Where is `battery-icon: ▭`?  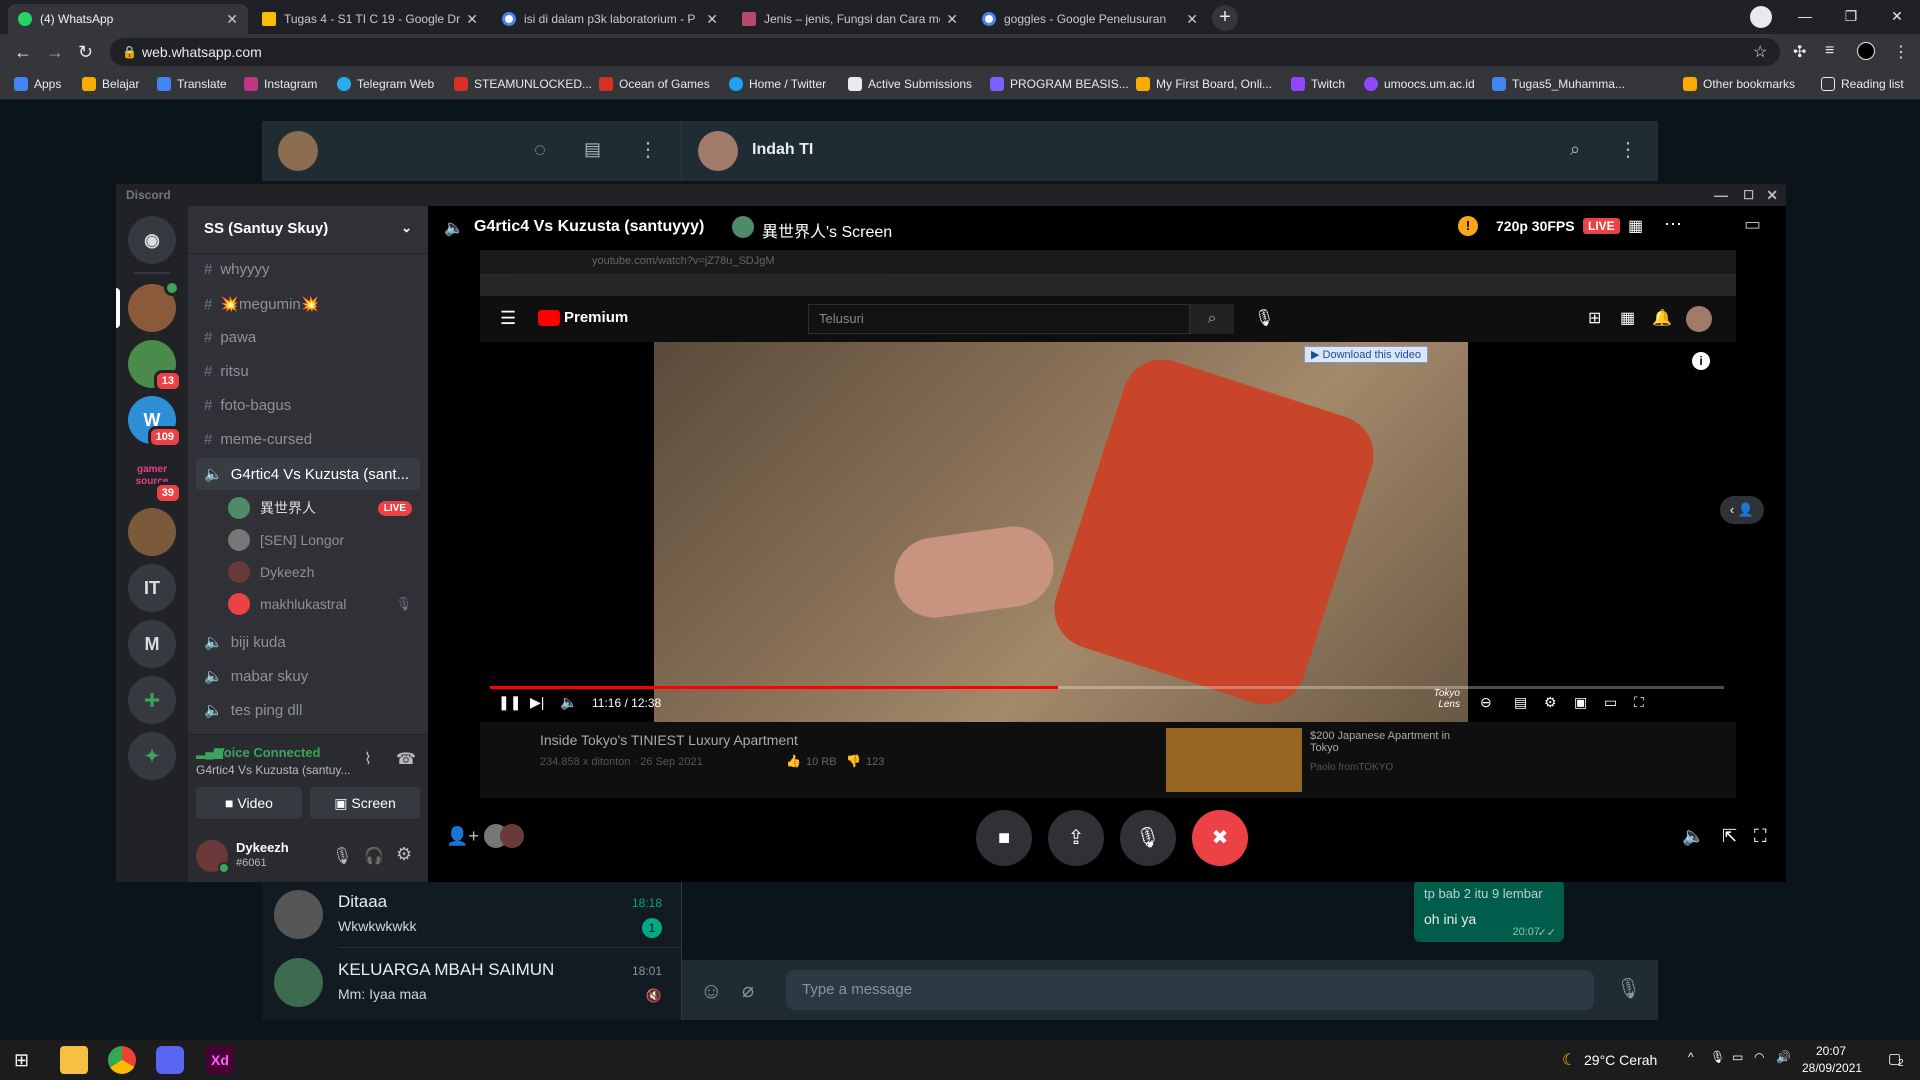
battery-icon: ▭ is located at coordinates (1737, 1057).